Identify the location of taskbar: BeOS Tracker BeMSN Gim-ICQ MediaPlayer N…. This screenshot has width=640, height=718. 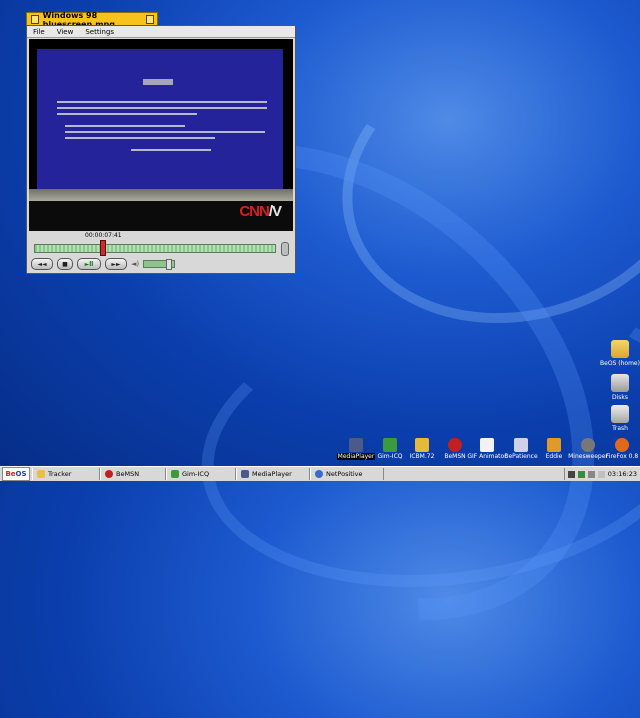
(320, 473).